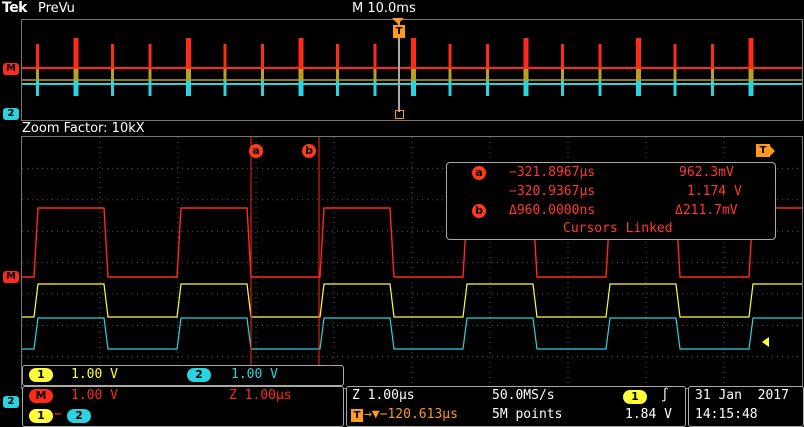 The image size is (804, 427). What do you see at coordinates (648, 414) in the screenshot?
I see `trigger-level: 1.84 V` at bounding box center [648, 414].